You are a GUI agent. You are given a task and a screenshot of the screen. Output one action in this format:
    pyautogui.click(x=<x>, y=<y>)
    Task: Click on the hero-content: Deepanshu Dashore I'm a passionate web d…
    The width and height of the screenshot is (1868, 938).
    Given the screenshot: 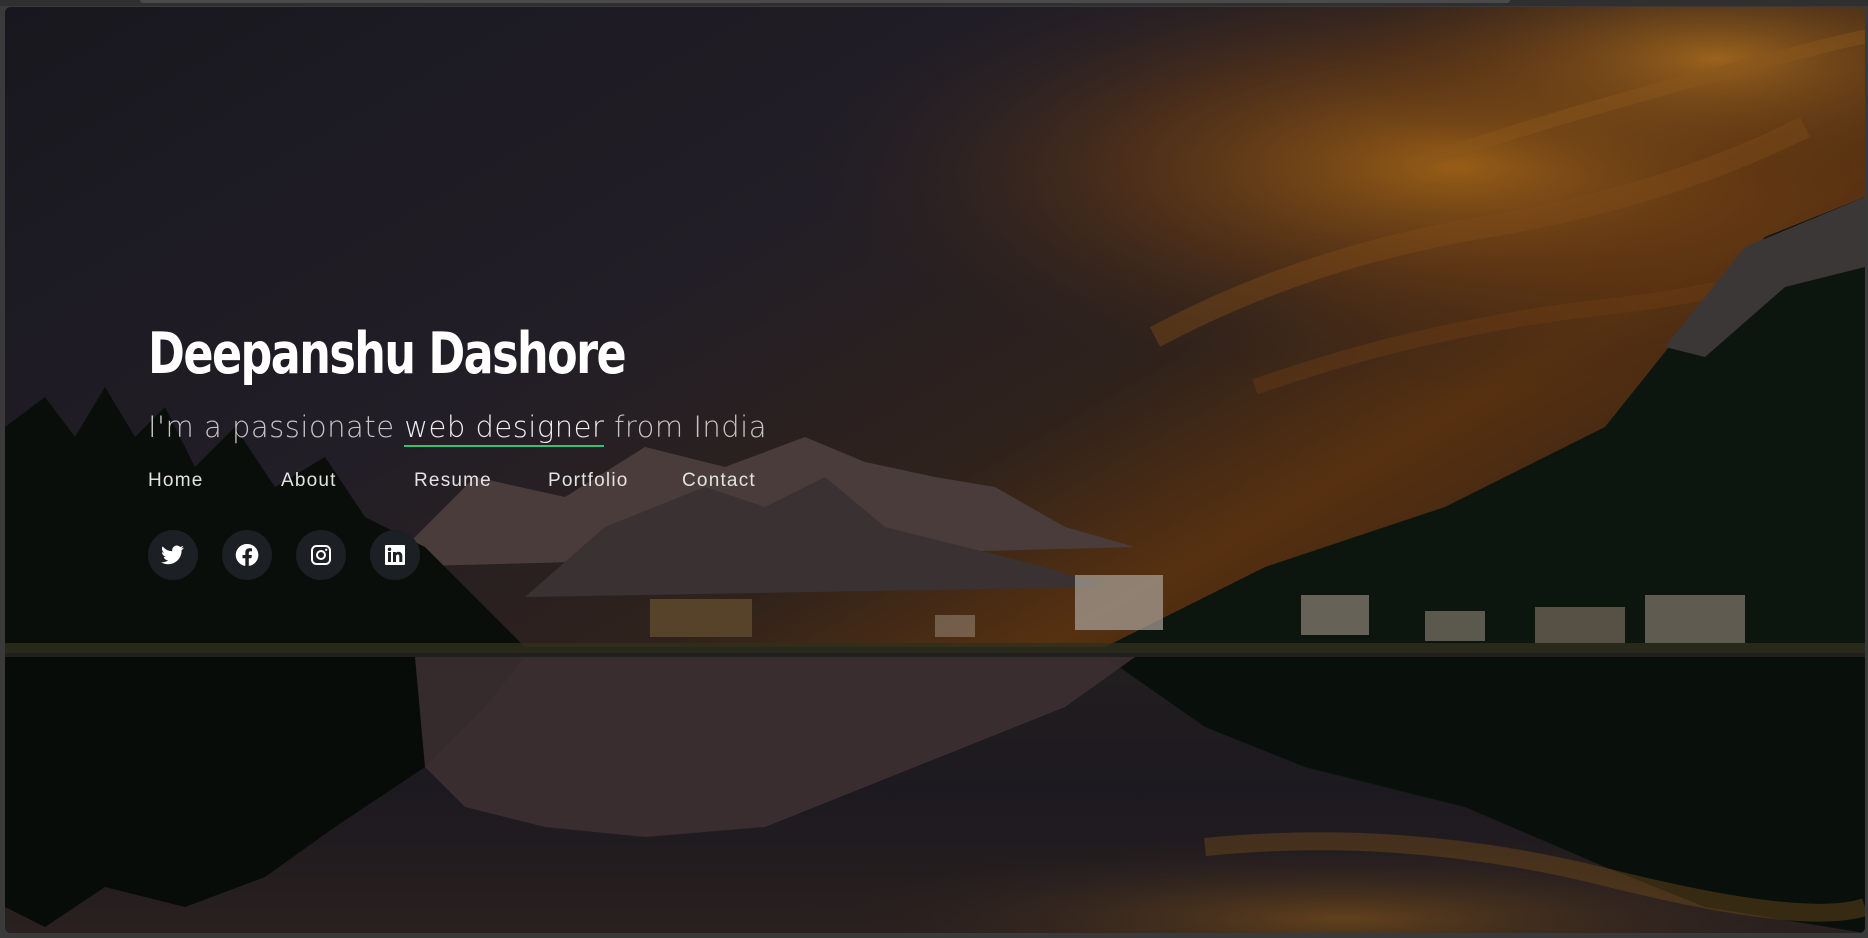 What is the action you would take?
    pyautogui.click(x=598, y=450)
    